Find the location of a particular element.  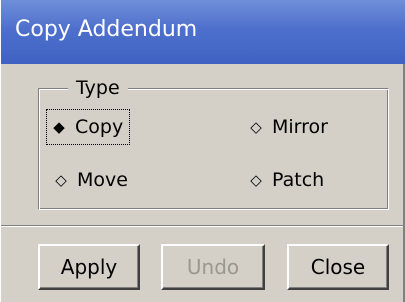

radio-patch: ◇ Patch is located at coordinates (285, 180).